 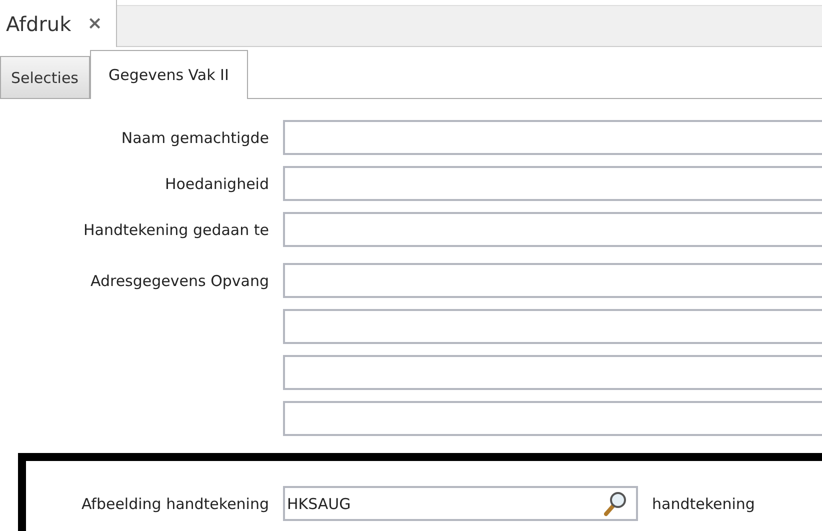 I want to click on close-icon: ×, so click(x=94, y=23).